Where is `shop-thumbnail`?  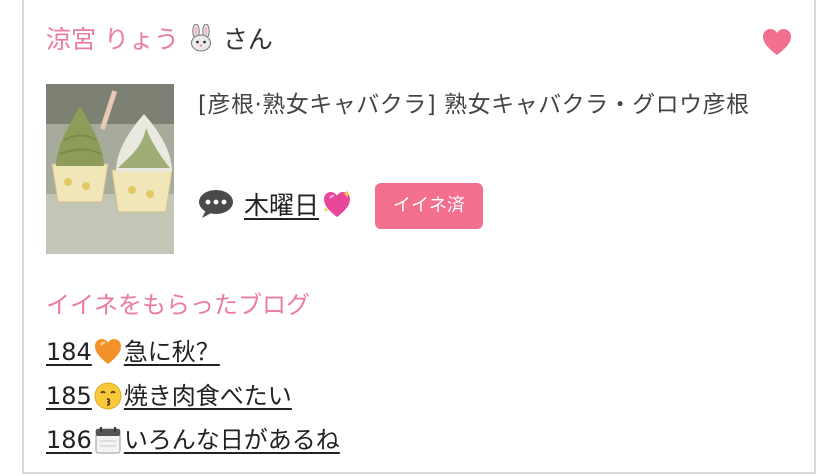 shop-thumbnail is located at coordinates (110, 169).